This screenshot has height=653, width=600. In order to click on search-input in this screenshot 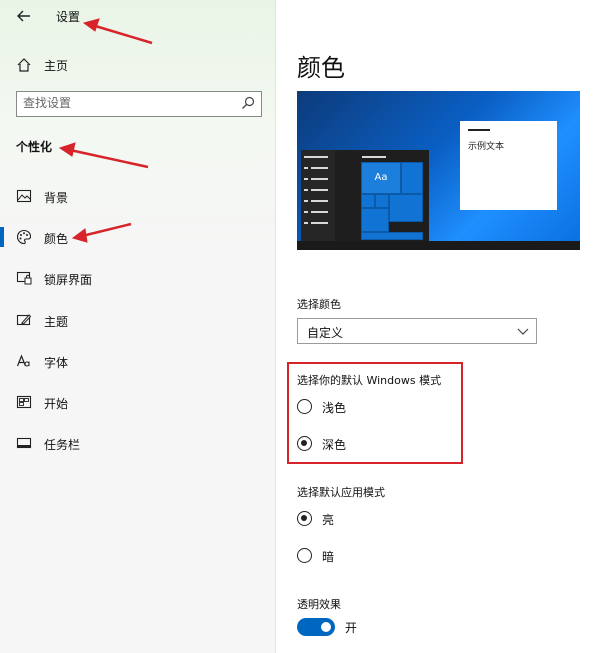, I will do `click(127, 103)`.